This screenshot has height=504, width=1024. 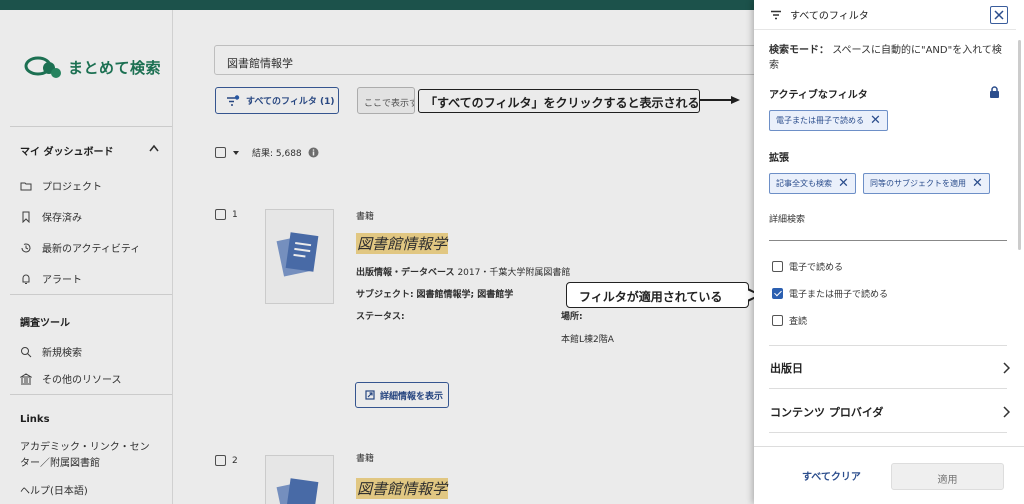 I want to click on option-electronic-or-print: 電子または冊子で読める, so click(x=830, y=293).